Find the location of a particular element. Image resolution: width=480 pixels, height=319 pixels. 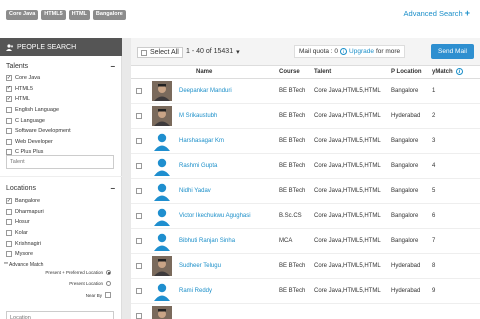

talent-option: Web Developer is located at coordinates (60, 142).